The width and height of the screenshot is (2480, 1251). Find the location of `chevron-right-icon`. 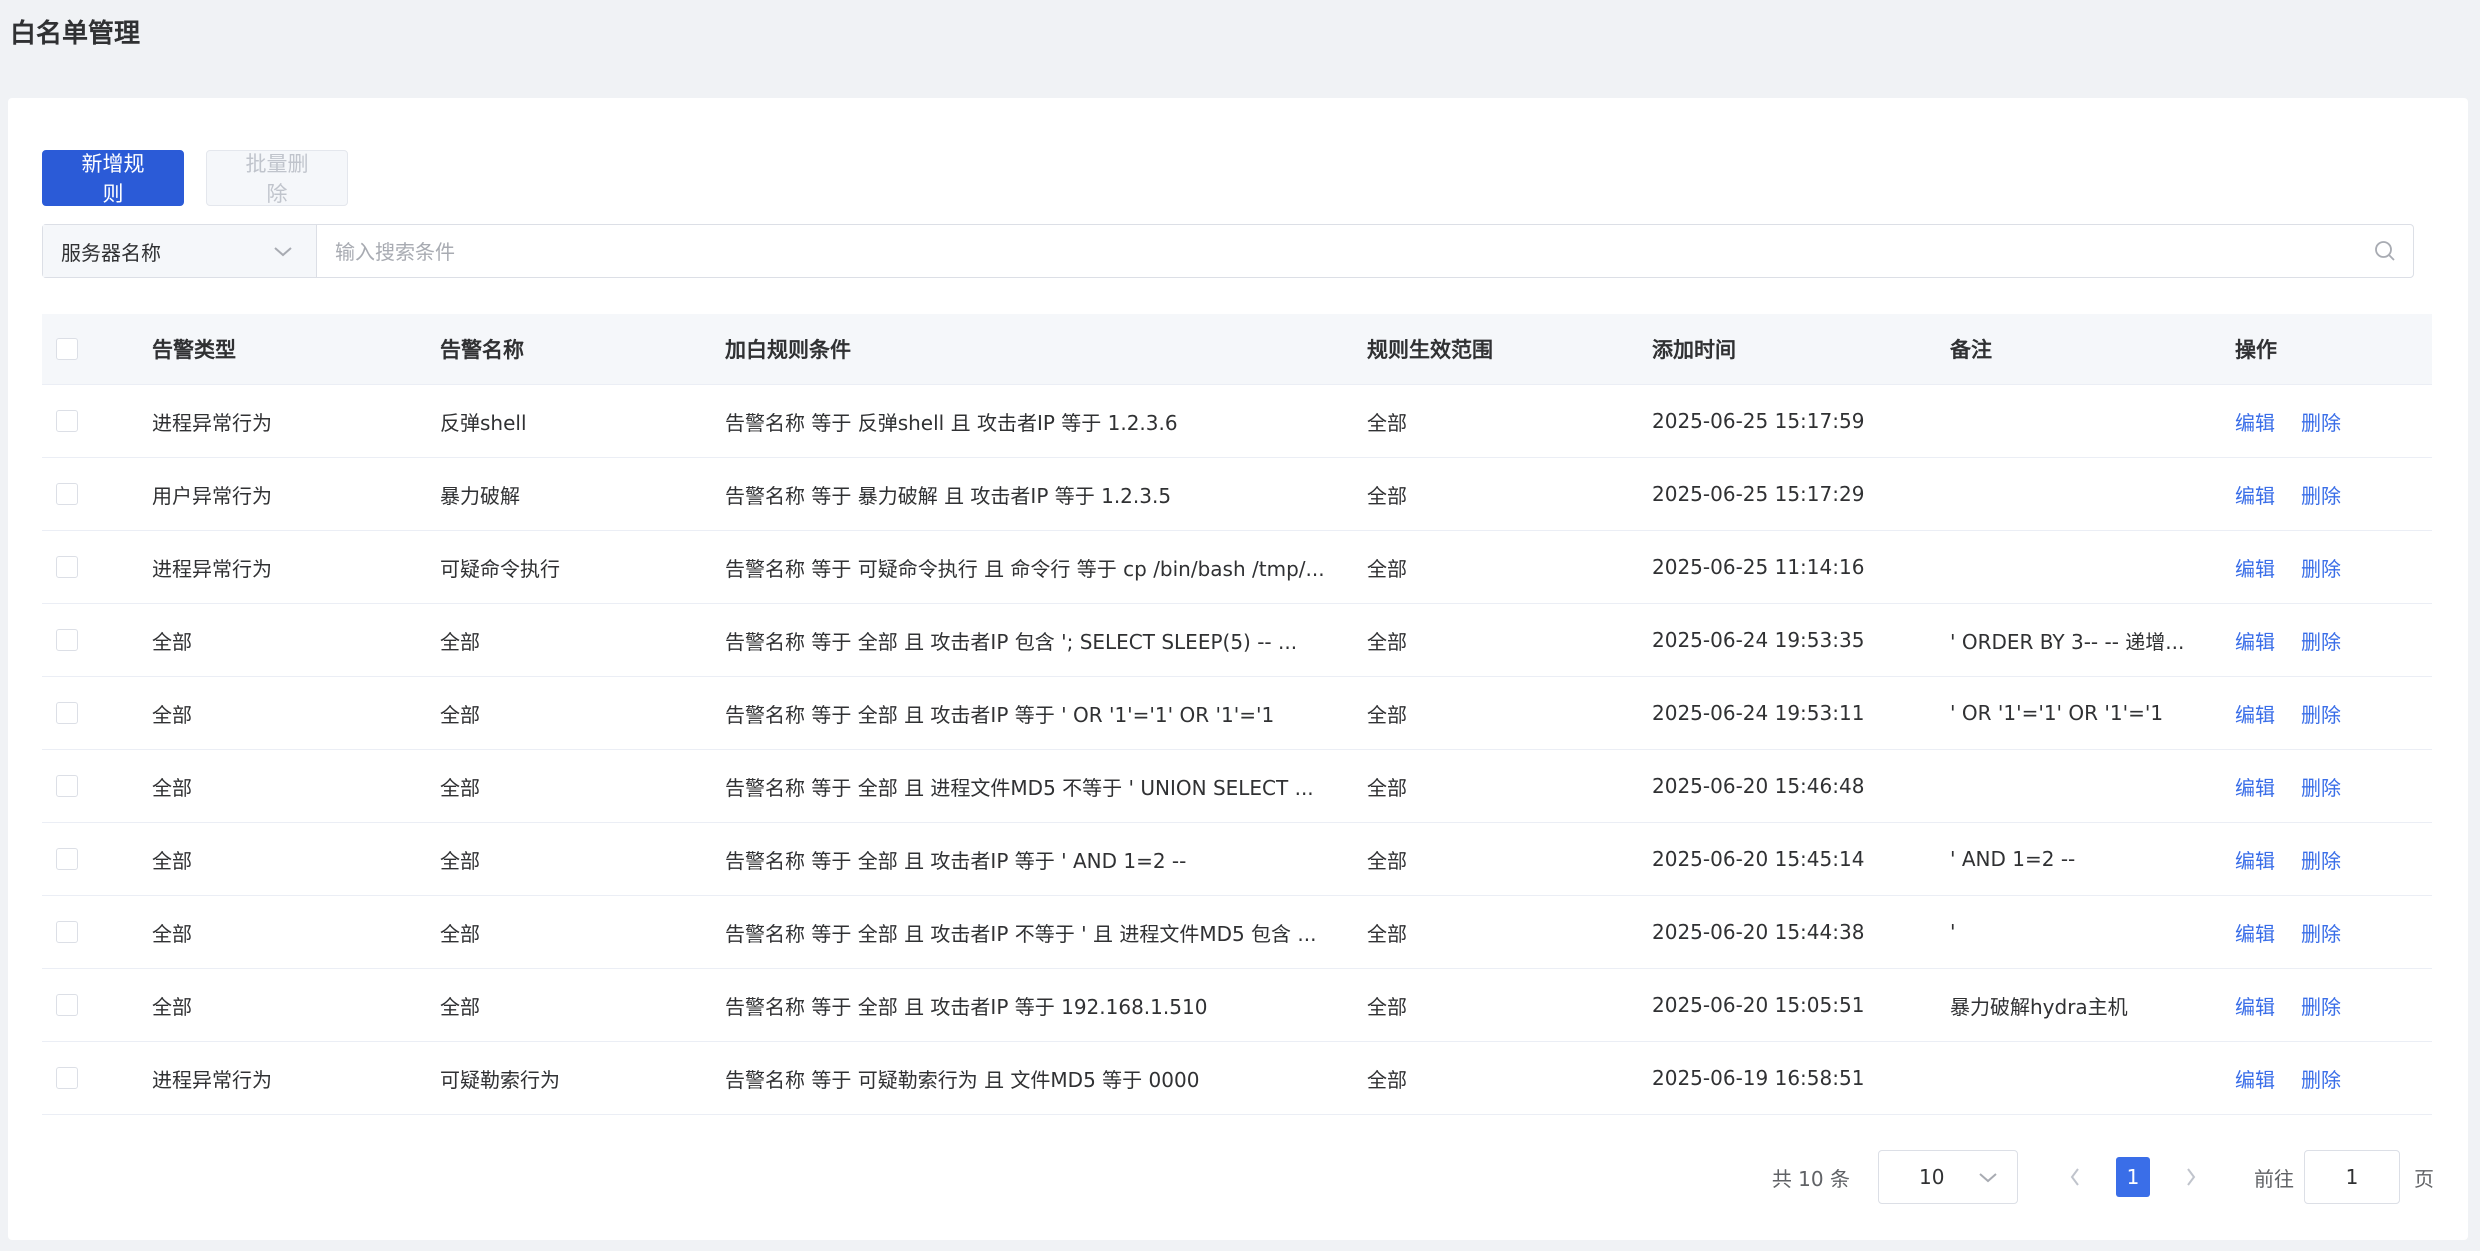

chevron-right-icon is located at coordinates (2191, 1177).